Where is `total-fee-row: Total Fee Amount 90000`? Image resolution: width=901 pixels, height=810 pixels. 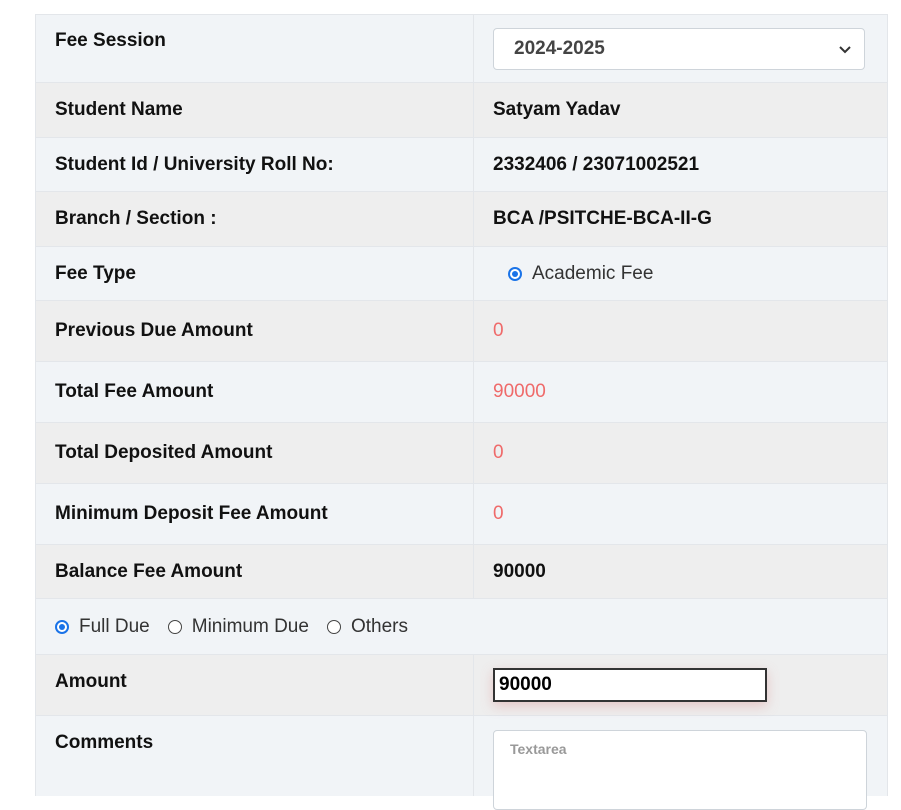
total-fee-row: Total Fee Amount 90000 is located at coordinates (461, 392).